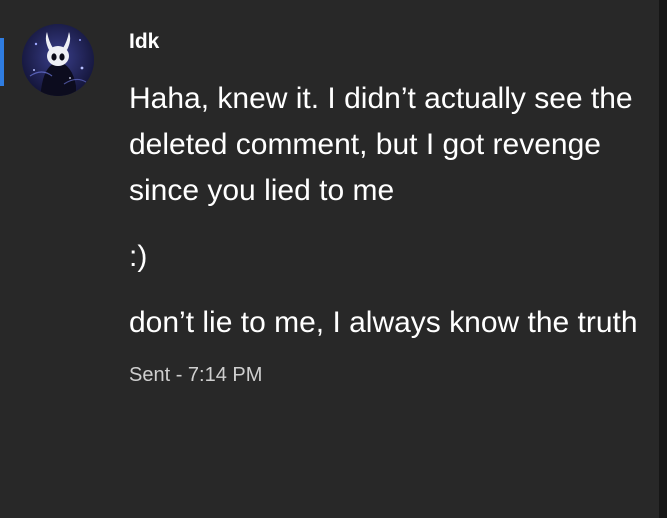 The image size is (667, 518). I want to click on username: Idk, so click(389, 42).